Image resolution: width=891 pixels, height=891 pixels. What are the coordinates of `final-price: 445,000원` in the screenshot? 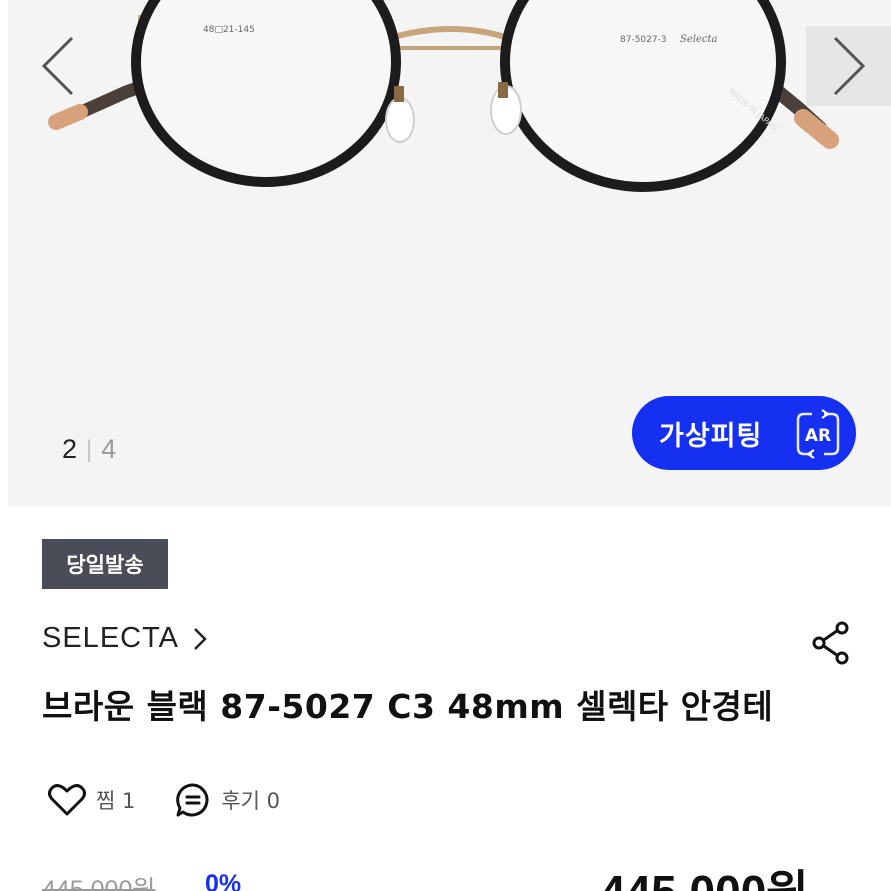 It's located at (704, 873).